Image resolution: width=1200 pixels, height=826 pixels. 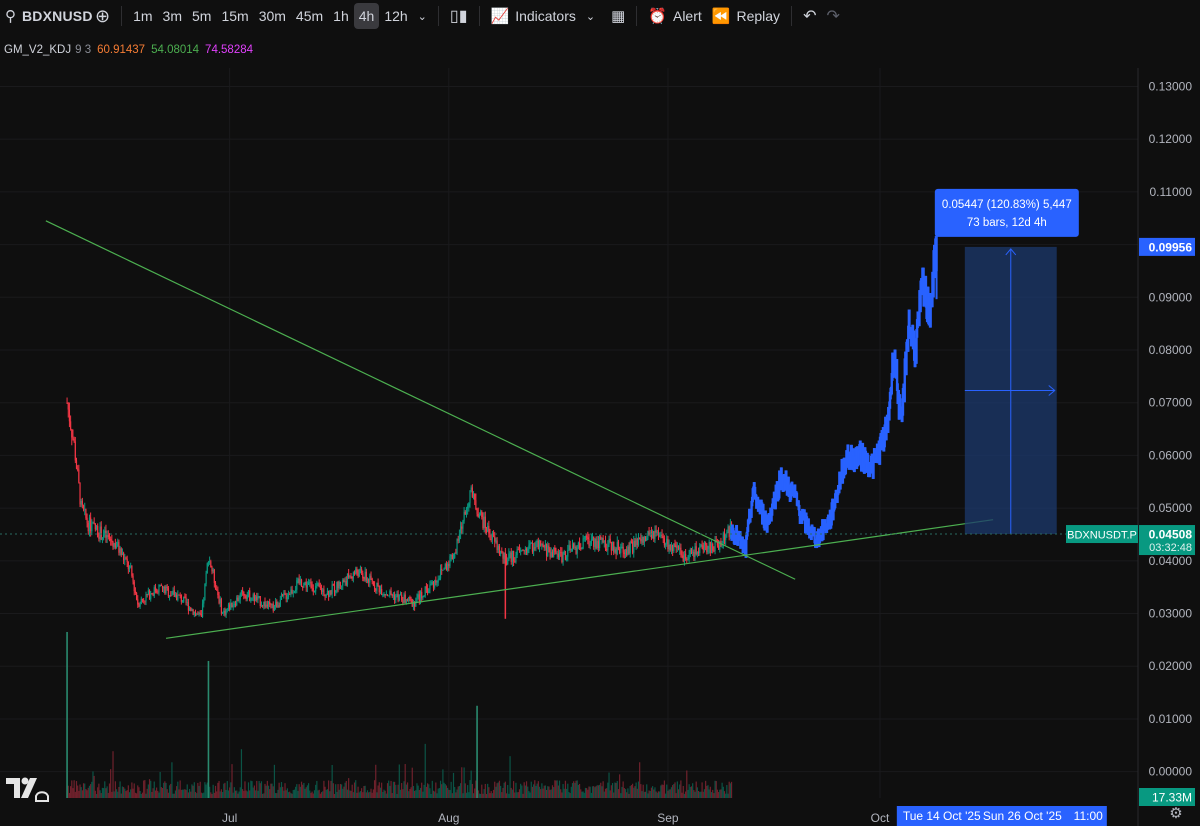 I want to click on symbol-search: ⚲ BDXNUSD, so click(x=46, y=16).